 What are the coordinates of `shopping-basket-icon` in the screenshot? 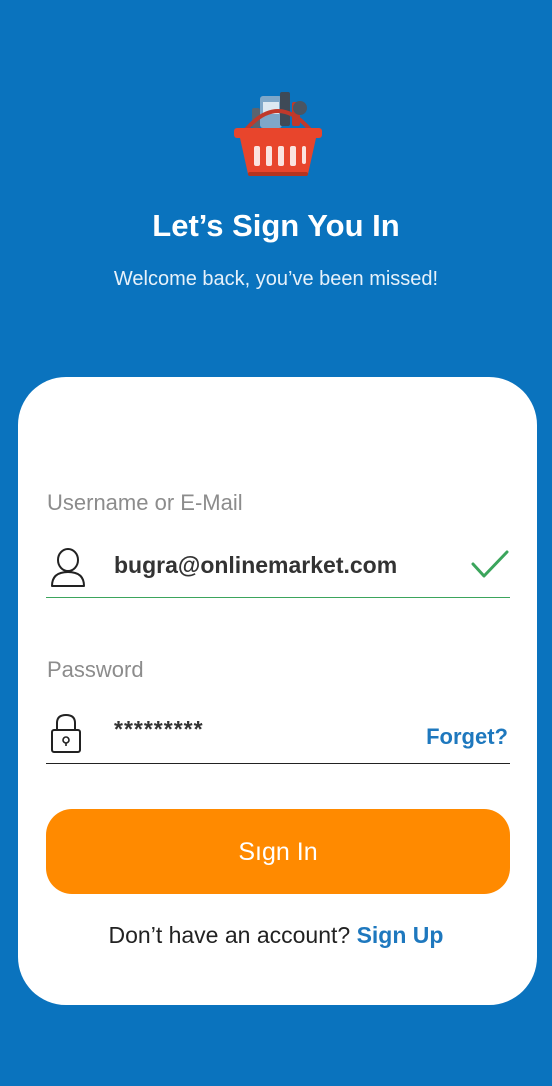 It's located at (278, 134).